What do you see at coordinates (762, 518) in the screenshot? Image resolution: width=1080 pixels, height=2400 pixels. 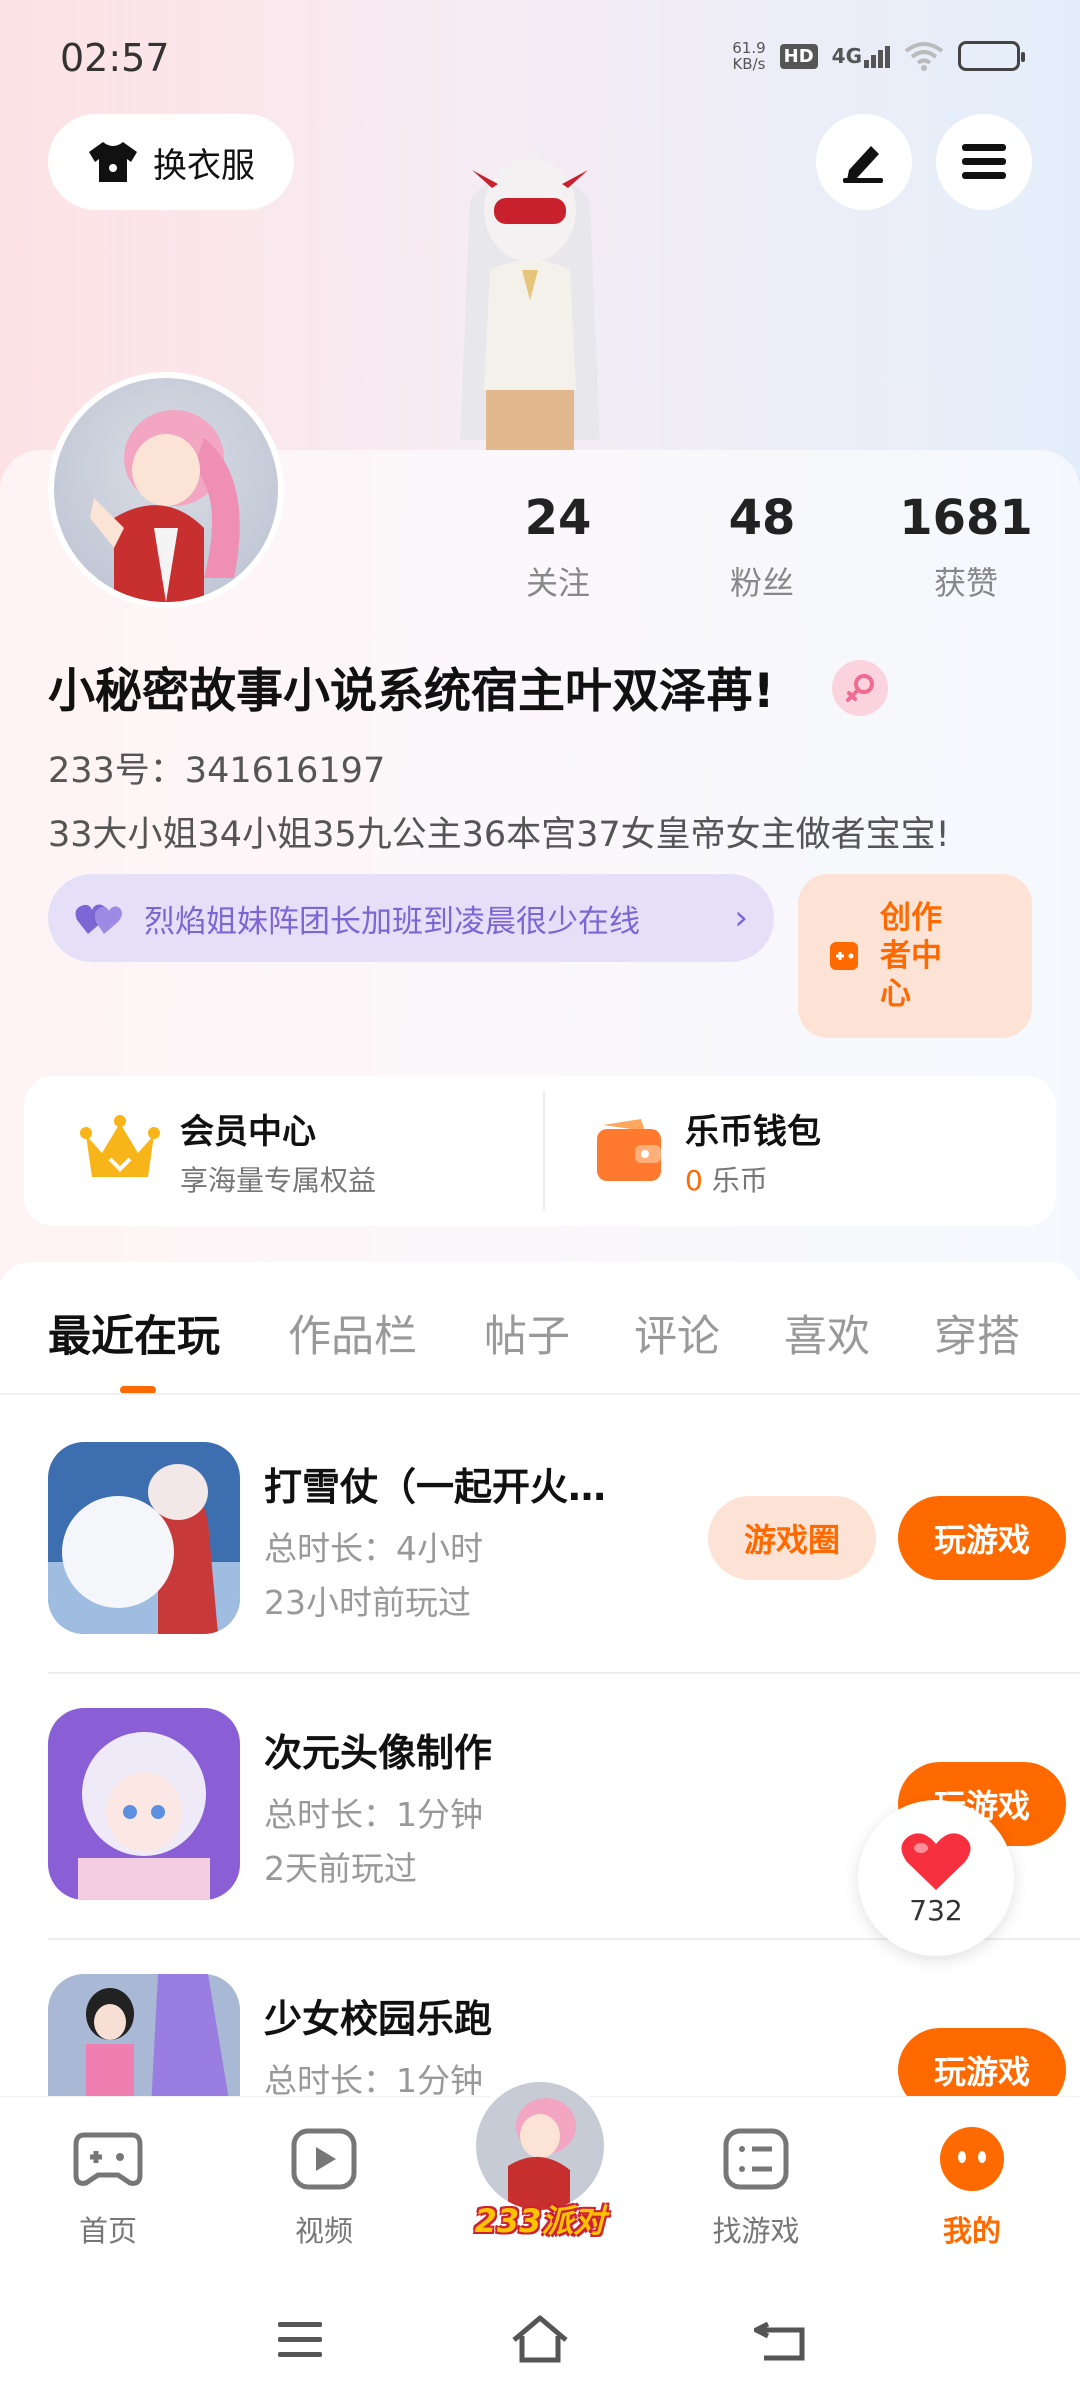 I see `fans-count: 48` at bounding box center [762, 518].